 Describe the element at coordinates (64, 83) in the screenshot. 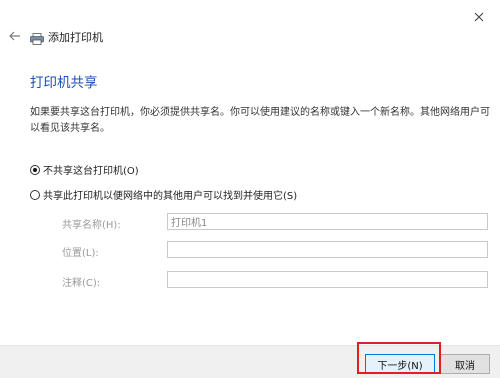

I see `page-title: 打印机共享` at that location.